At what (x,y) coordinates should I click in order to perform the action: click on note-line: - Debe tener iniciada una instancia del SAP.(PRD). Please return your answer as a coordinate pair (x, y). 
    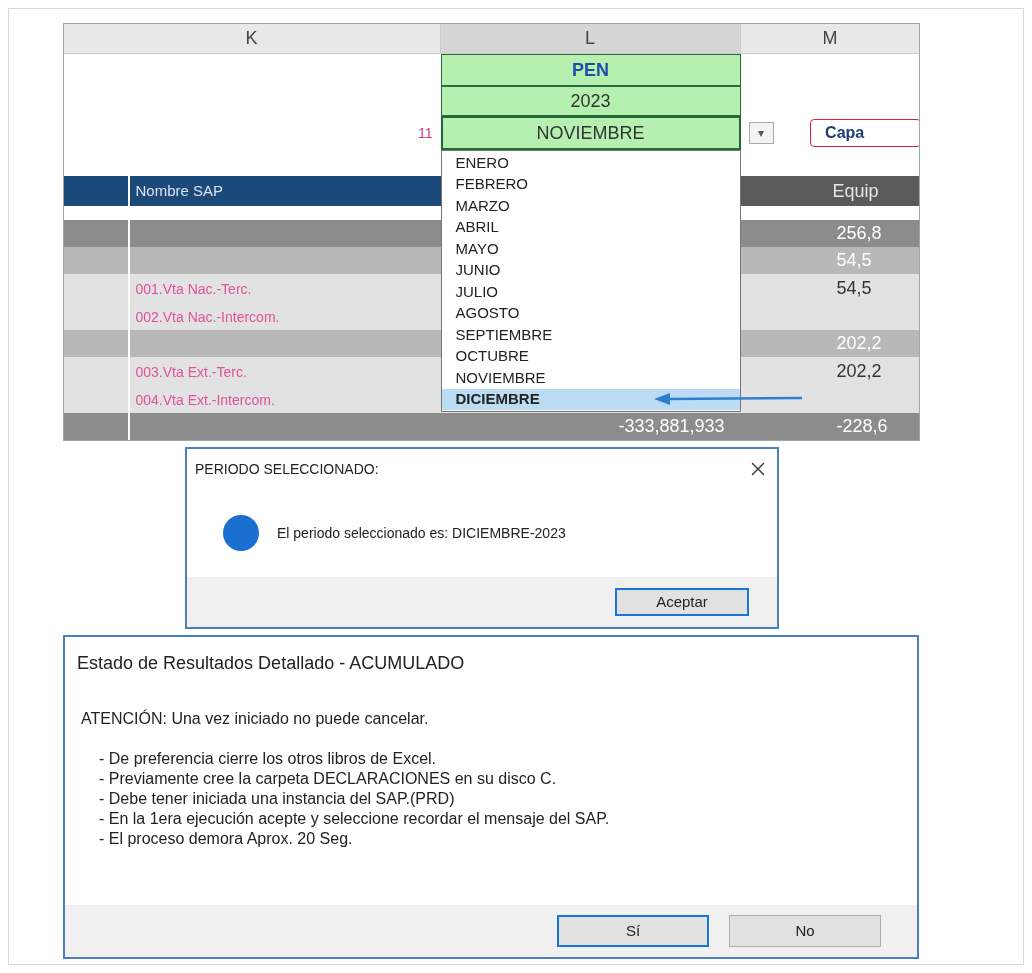
    Looking at the image, I should click on (277, 799).